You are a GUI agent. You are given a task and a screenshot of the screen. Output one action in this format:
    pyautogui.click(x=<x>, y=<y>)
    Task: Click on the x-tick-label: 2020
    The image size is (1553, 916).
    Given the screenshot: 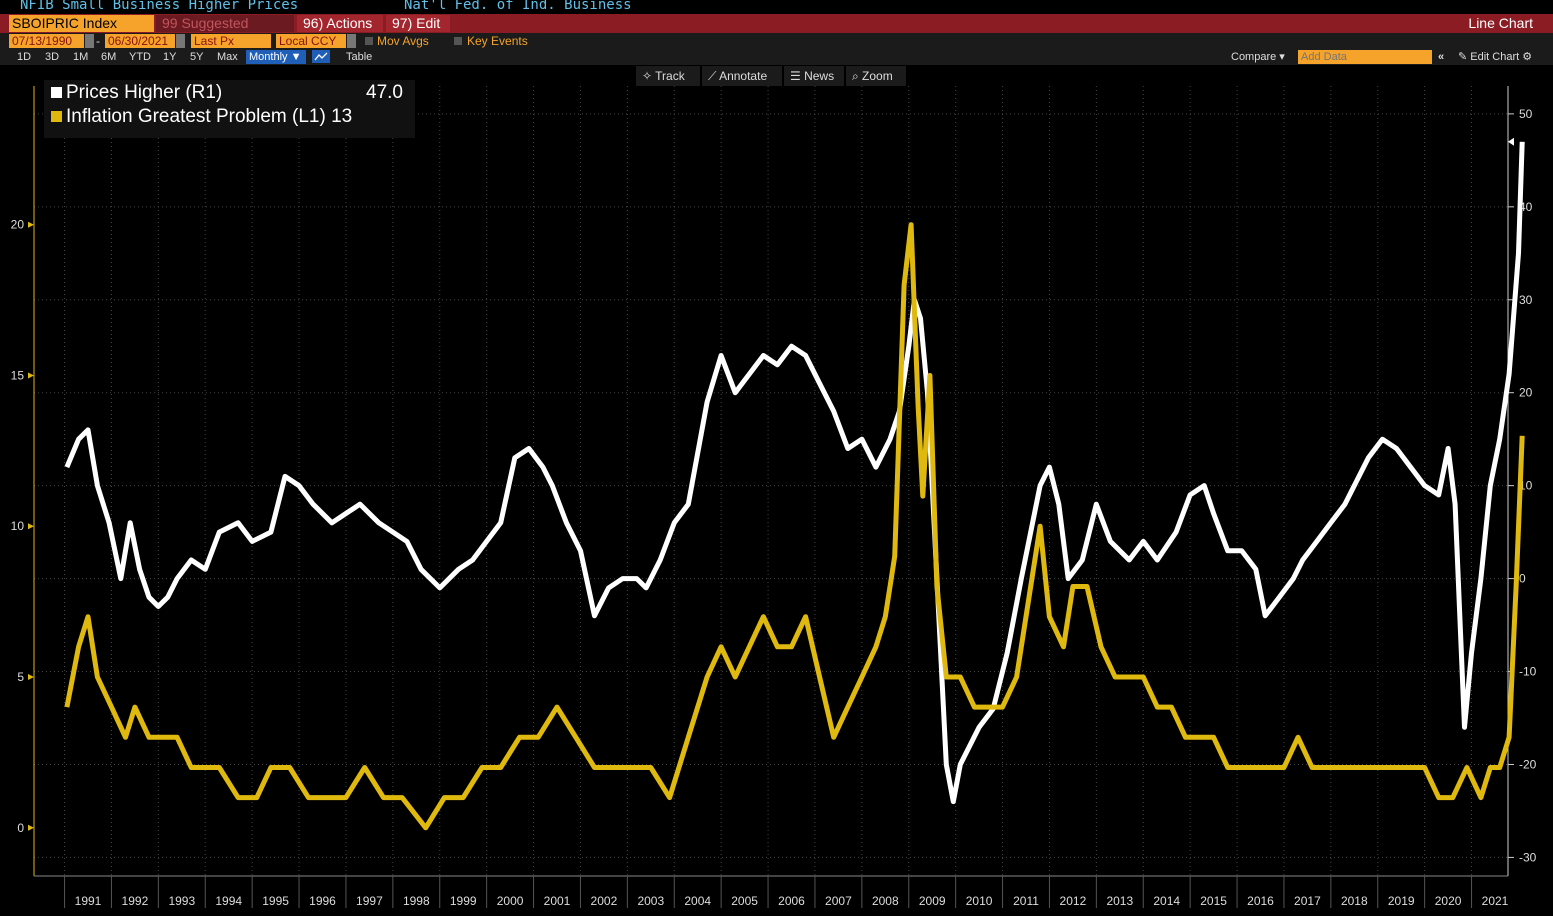 What is the action you would take?
    pyautogui.click(x=1448, y=901)
    